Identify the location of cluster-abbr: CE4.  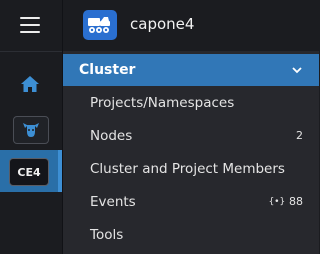
(29, 172).